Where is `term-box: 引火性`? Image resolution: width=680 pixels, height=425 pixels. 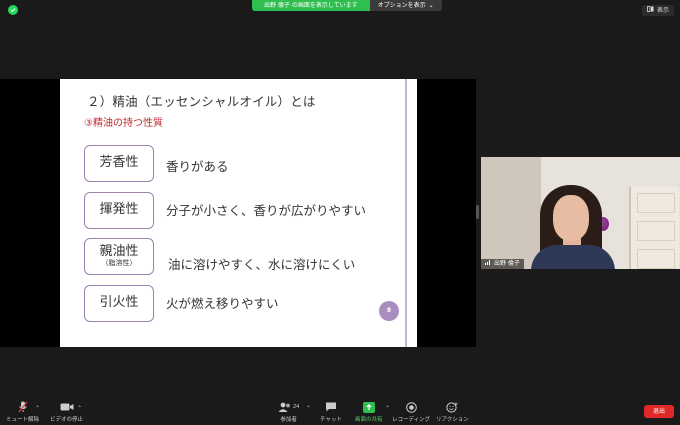 term-box: 引火性 is located at coordinates (119, 303).